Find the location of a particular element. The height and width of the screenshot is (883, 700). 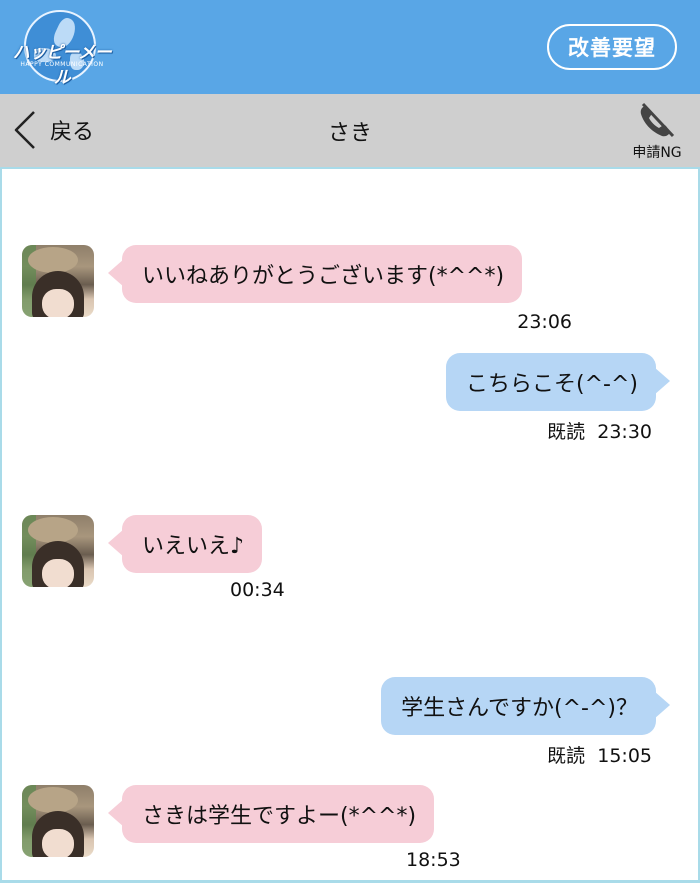

message-timestamp: 23:30 is located at coordinates (624, 432).